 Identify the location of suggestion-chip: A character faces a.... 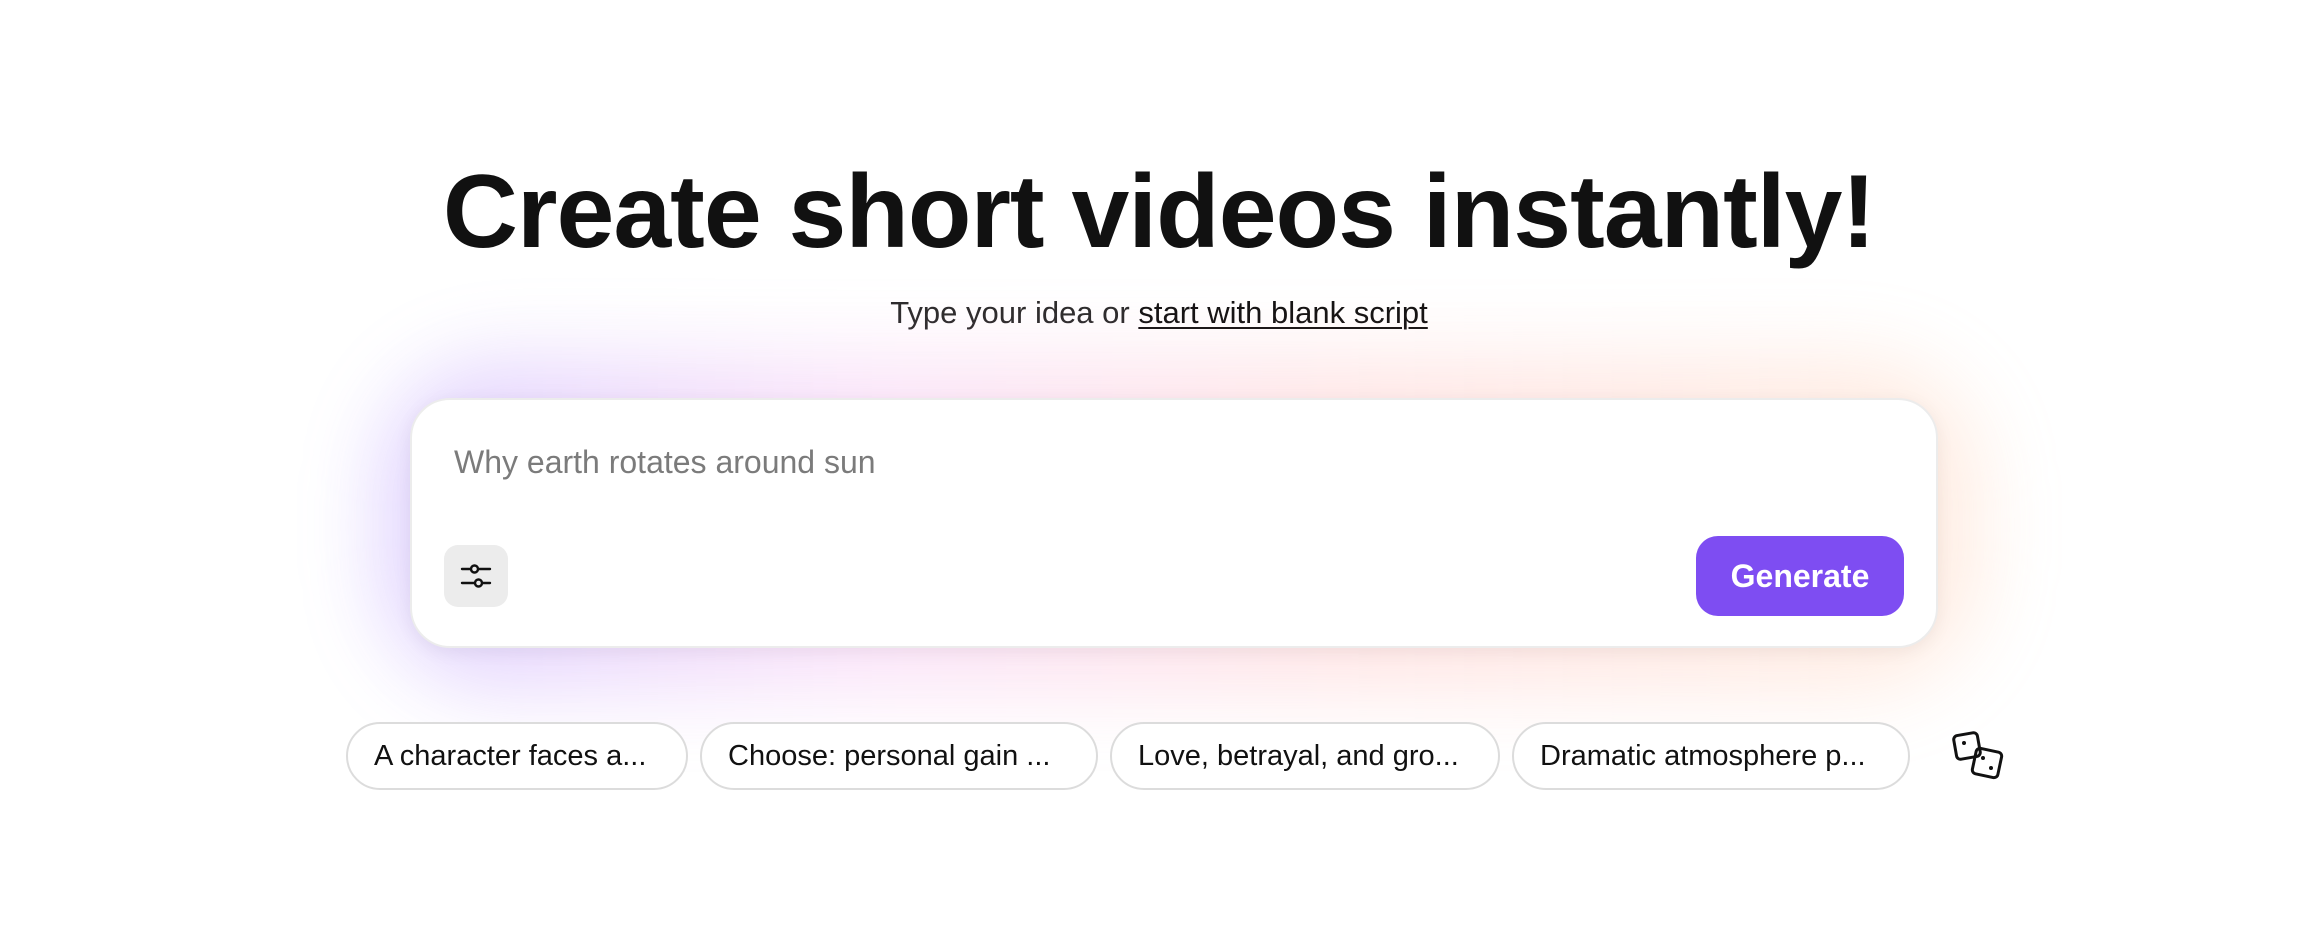
(517, 756).